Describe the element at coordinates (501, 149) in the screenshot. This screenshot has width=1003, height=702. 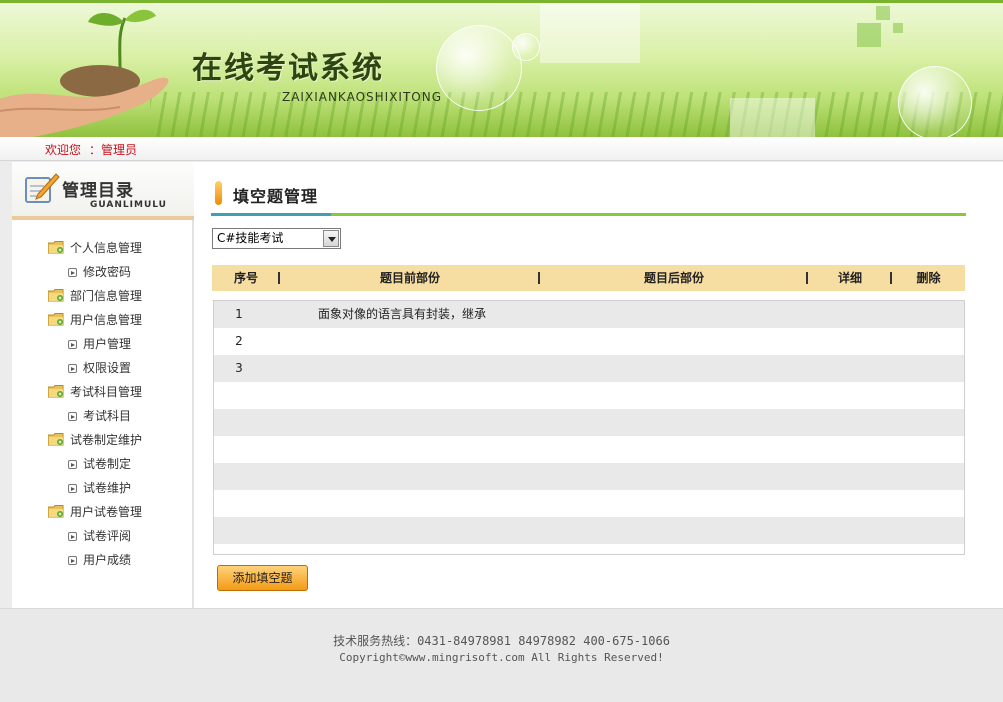
I see `welcome-bar: 欢迎您 ：管理员` at that location.